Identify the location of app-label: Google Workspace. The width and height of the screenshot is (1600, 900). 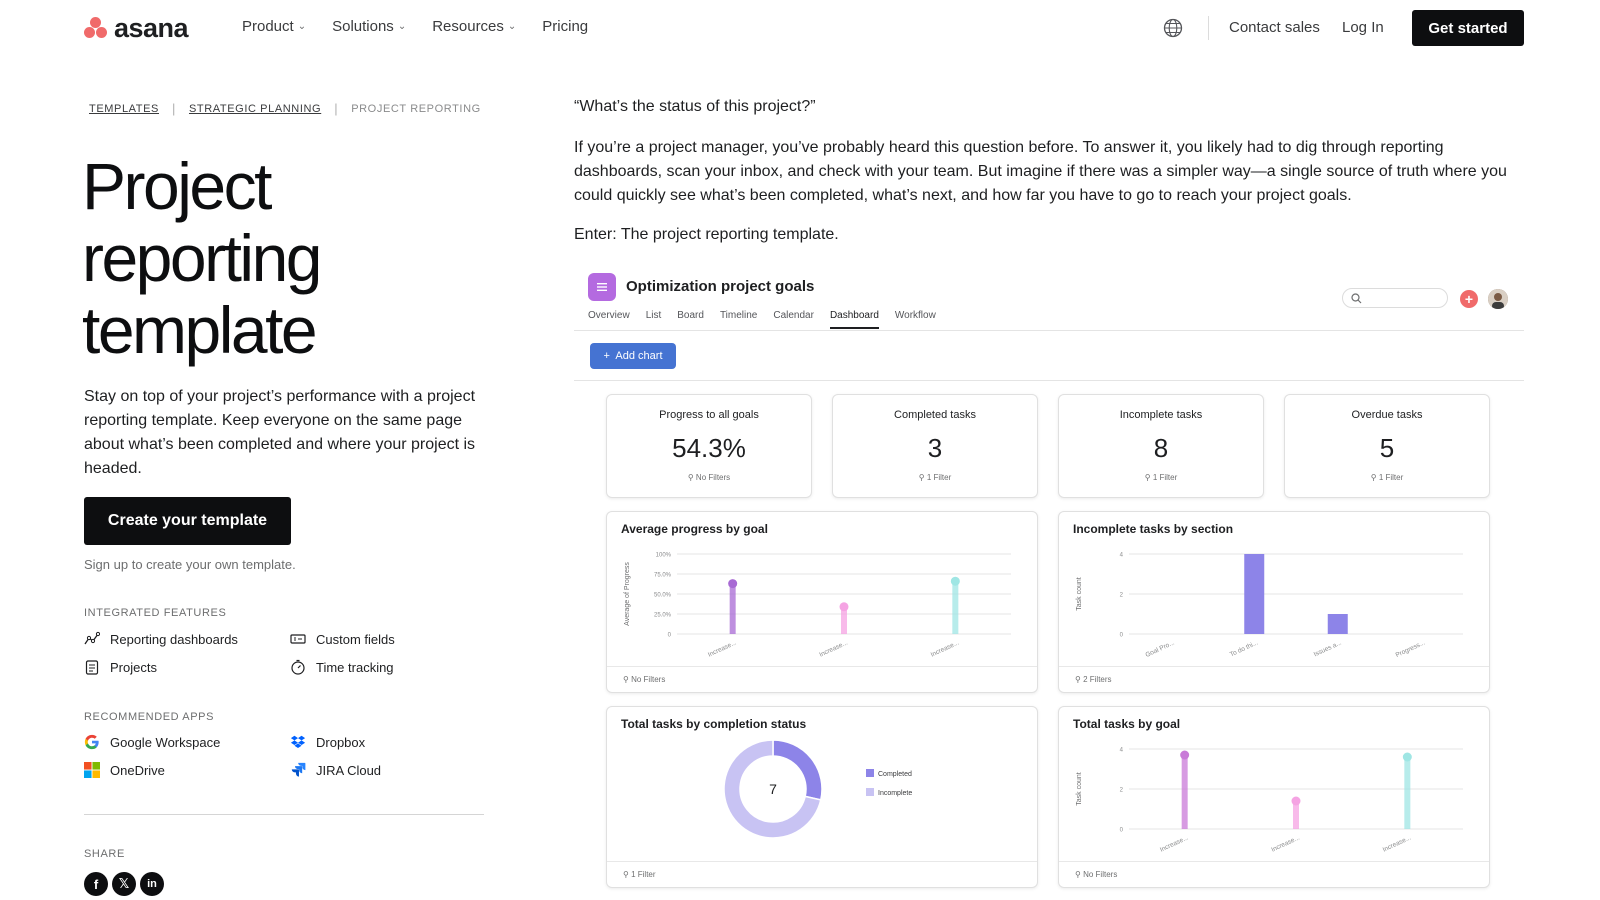
(165, 742).